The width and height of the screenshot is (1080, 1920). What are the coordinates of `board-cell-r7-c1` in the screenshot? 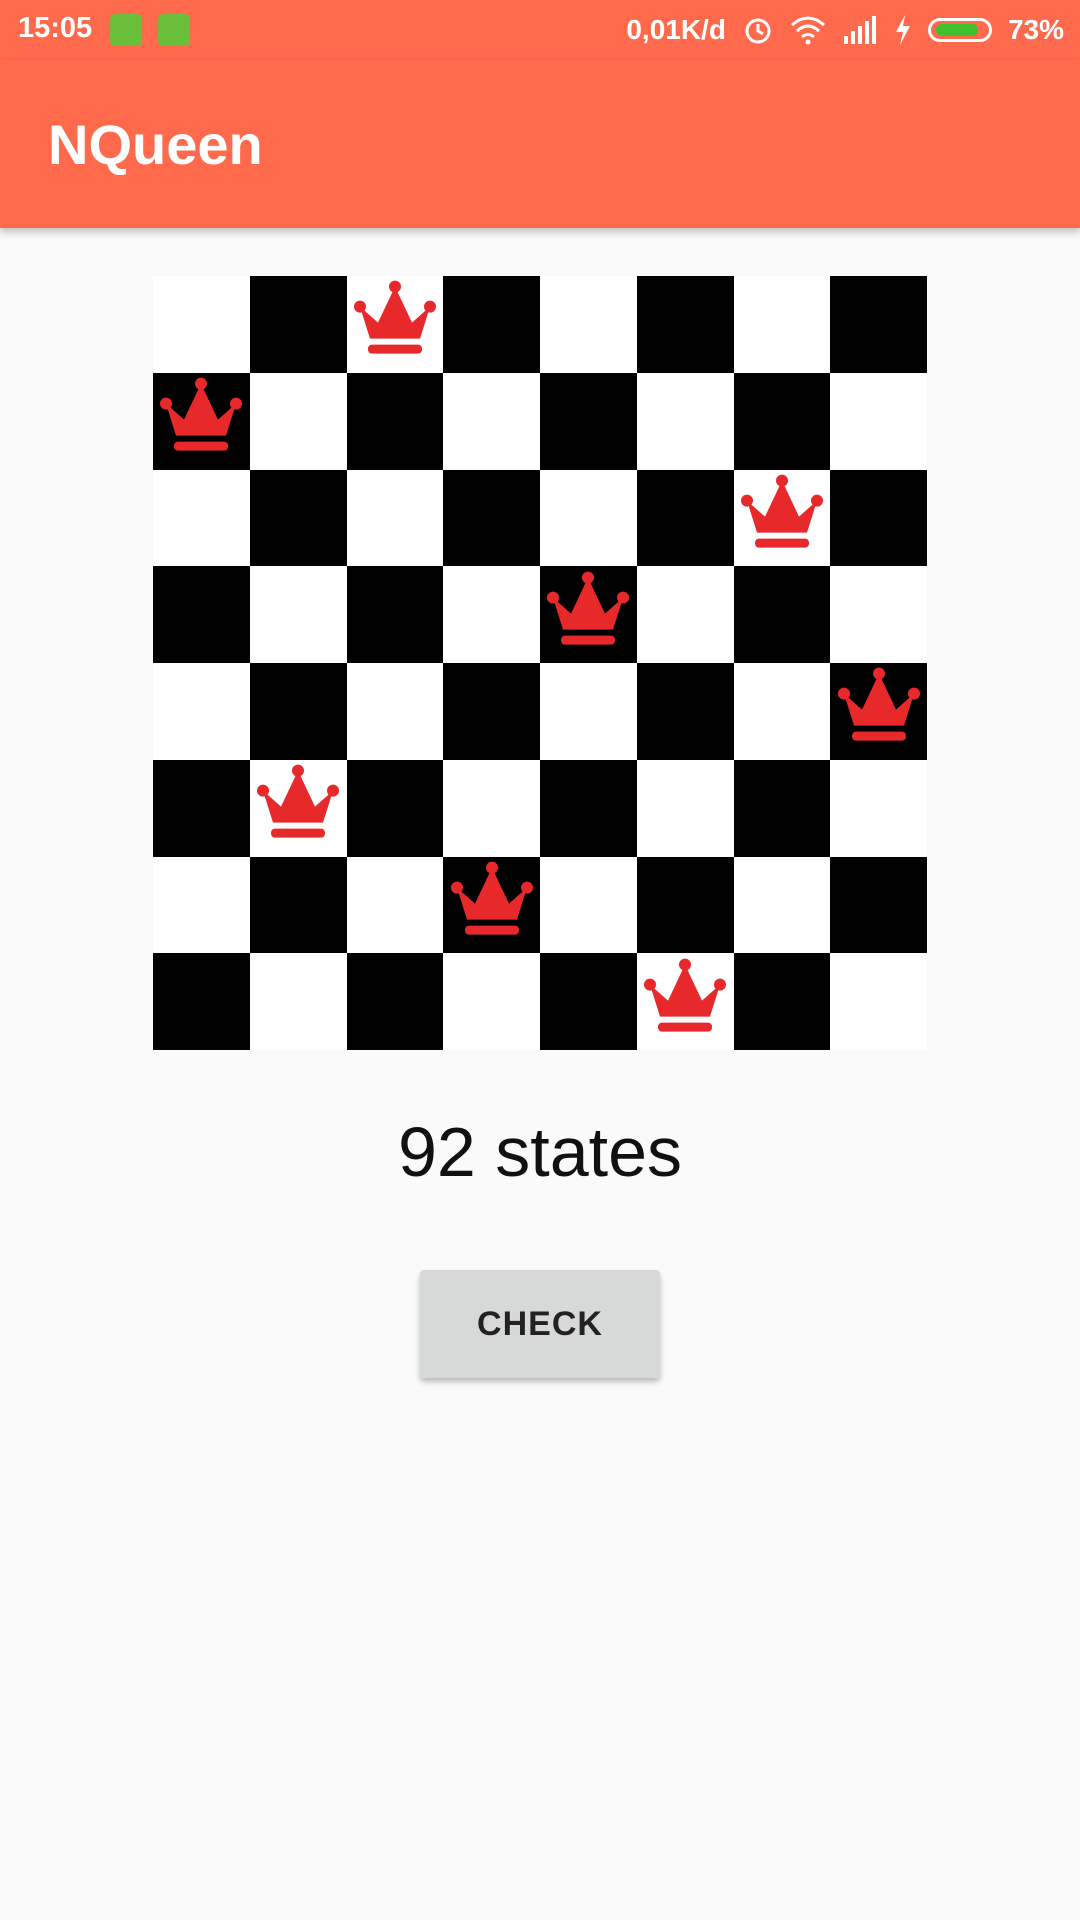 It's located at (201, 905).